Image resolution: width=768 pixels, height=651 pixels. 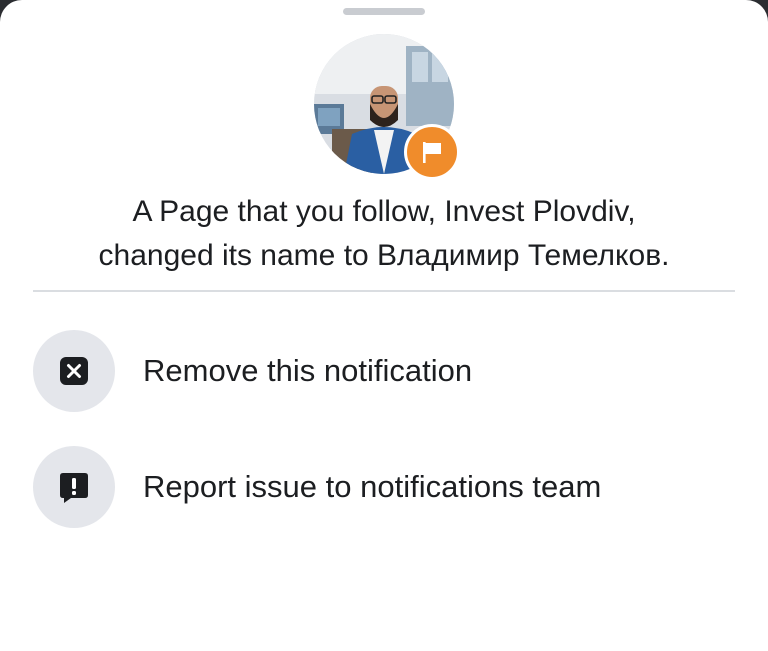 What do you see at coordinates (384, 255) in the screenshot?
I see `message-line-2: changed its name to Владимир Темелков.` at bounding box center [384, 255].